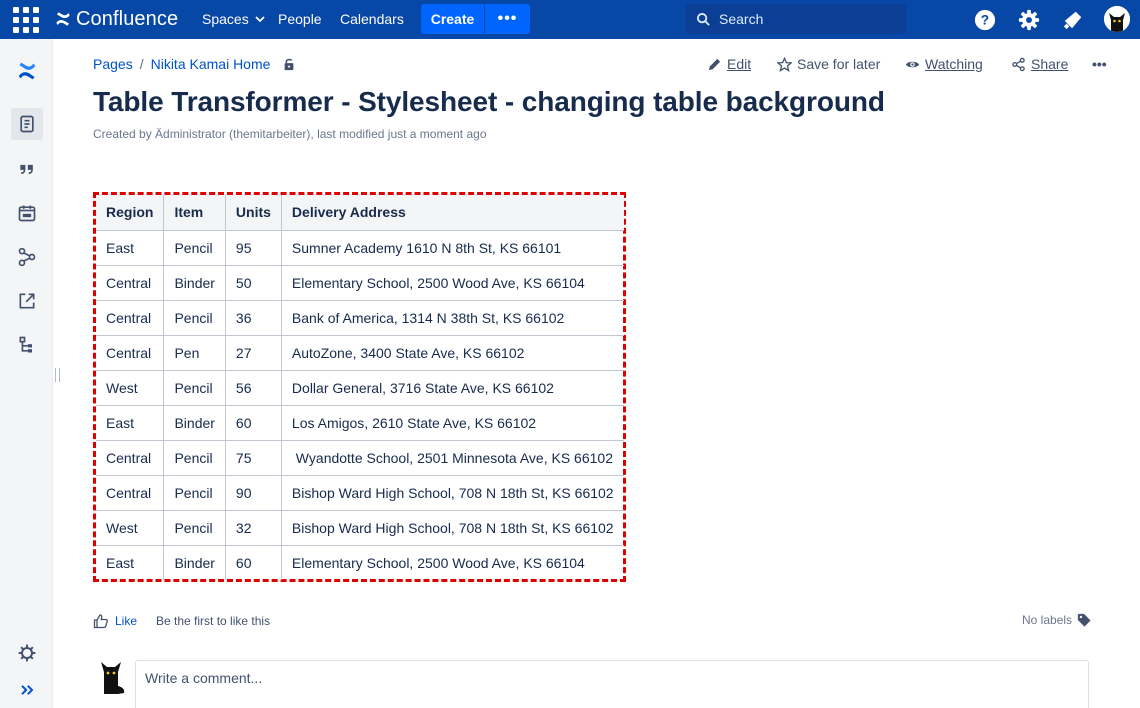  Describe the element at coordinates (253, 527) in the screenshot. I see `table-cell: 32` at that location.